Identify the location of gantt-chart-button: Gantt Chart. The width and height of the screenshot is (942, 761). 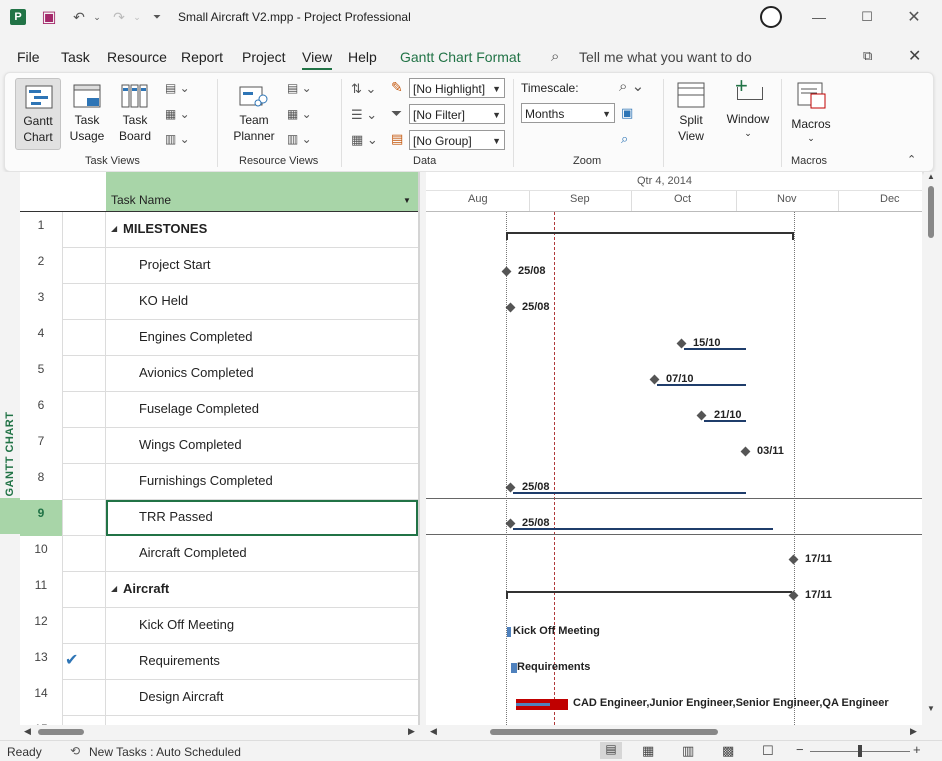
(38, 114).